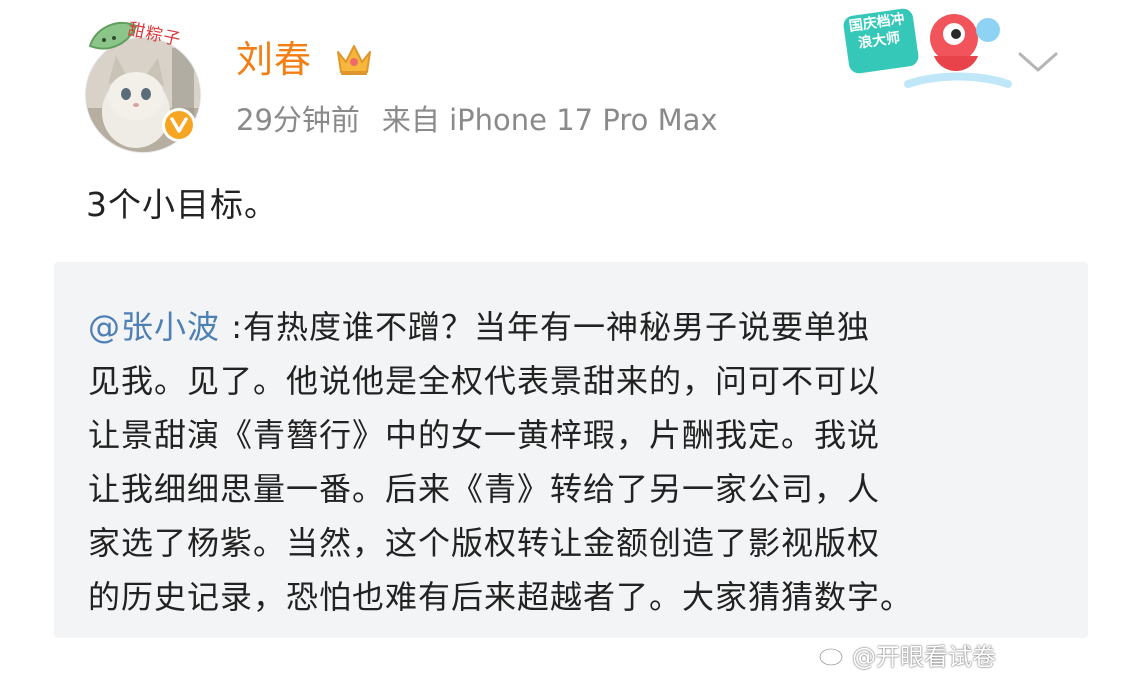  What do you see at coordinates (179, 125) in the screenshot?
I see `verified-badge-icon` at bounding box center [179, 125].